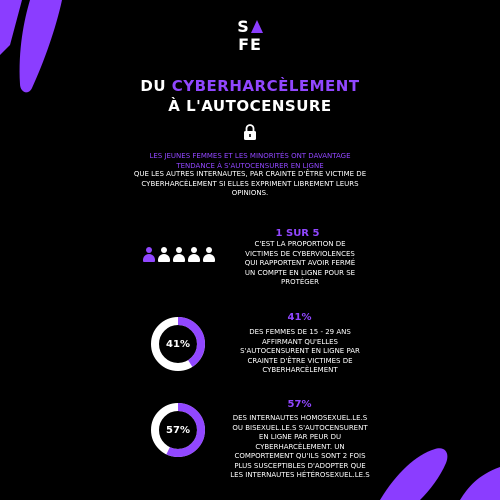 This screenshot has height=500, width=500. Describe the element at coordinates (250, 106) in the screenshot. I see `page-title-line2: À L'AUTOCENSURE` at that location.